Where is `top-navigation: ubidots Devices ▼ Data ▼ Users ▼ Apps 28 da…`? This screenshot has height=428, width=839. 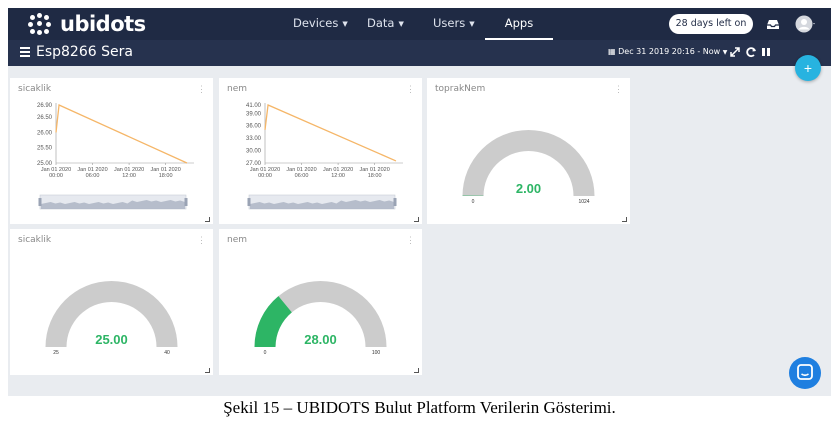
top-navigation: ubidots Devices ▼ Data ▼ Users ▼ Apps 28 da… is located at coordinates (419, 28).